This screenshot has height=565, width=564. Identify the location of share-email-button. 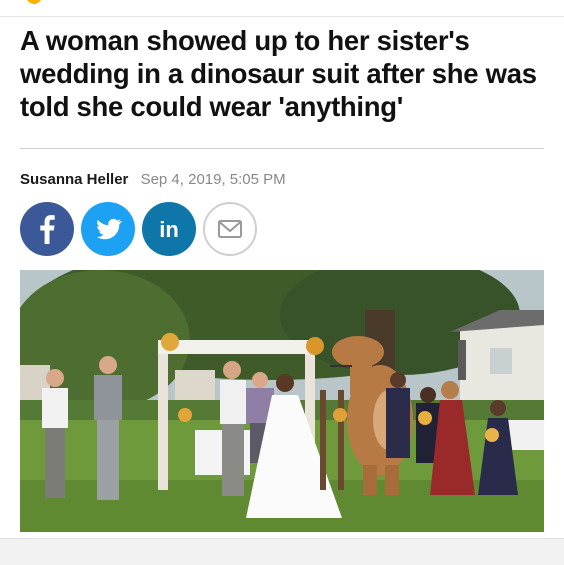
(230, 229).